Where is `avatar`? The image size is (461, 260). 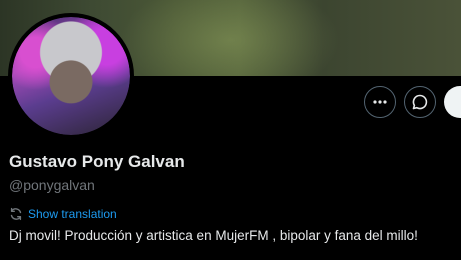 avatar is located at coordinates (71, 76).